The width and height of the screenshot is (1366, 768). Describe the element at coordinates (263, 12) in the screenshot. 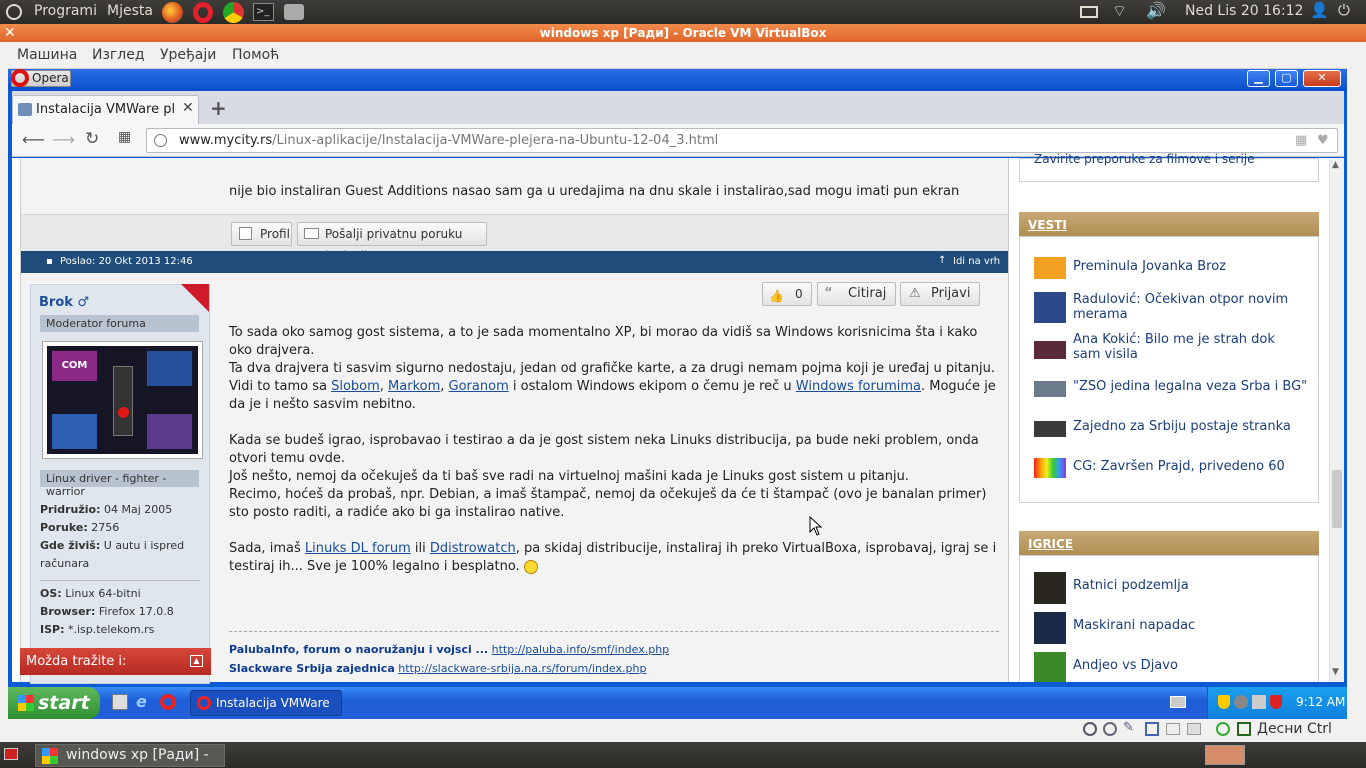

I see `terminal-icon: >_` at that location.